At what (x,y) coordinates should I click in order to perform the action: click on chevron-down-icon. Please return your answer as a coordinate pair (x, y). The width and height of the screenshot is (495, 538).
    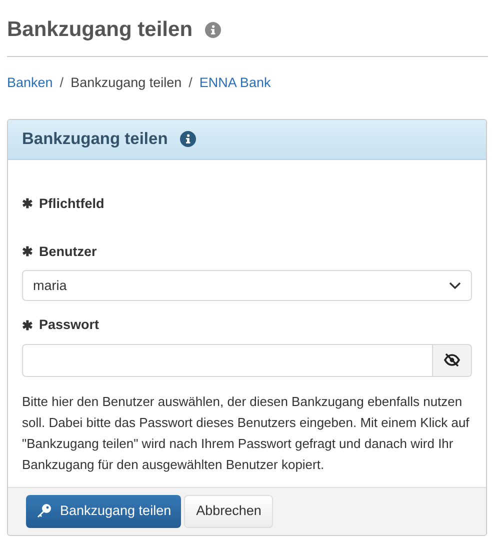
    Looking at the image, I should click on (455, 286).